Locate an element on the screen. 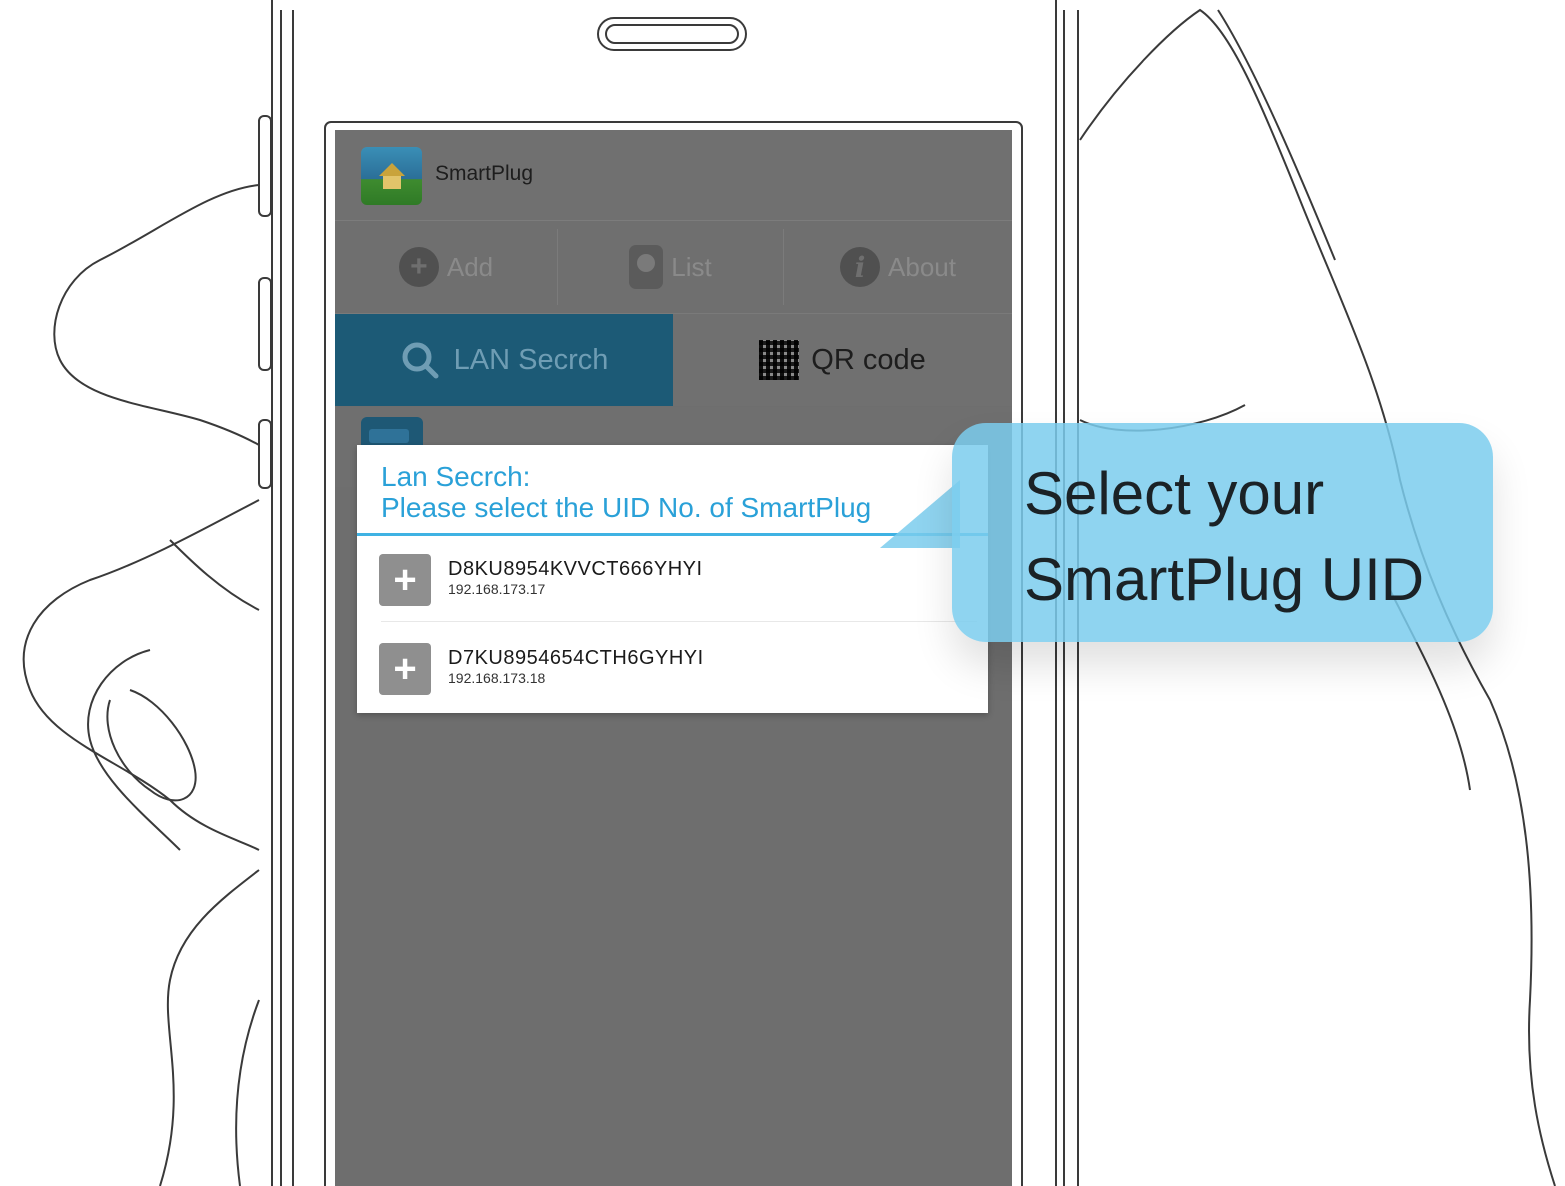 This screenshot has width=1565, height=1186. tab-qr-code: QR code is located at coordinates (842, 360).